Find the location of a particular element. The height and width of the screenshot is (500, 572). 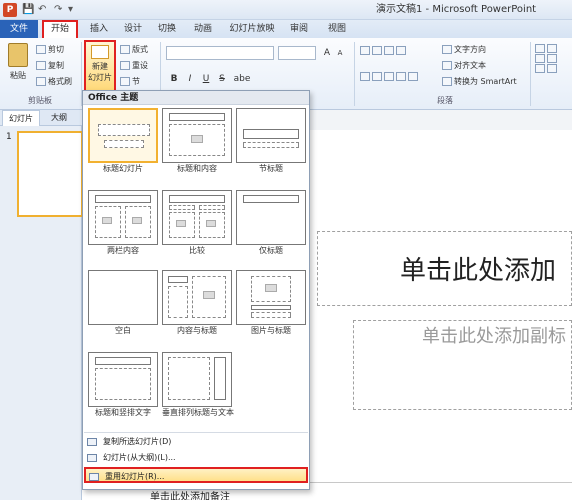

scissors-icon is located at coordinates (41, 49).